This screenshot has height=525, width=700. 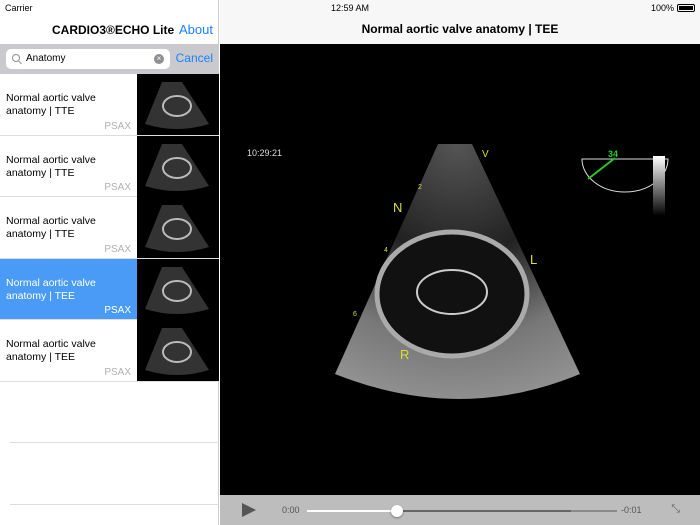 I want to click on play-button, so click(x=249, y=510).